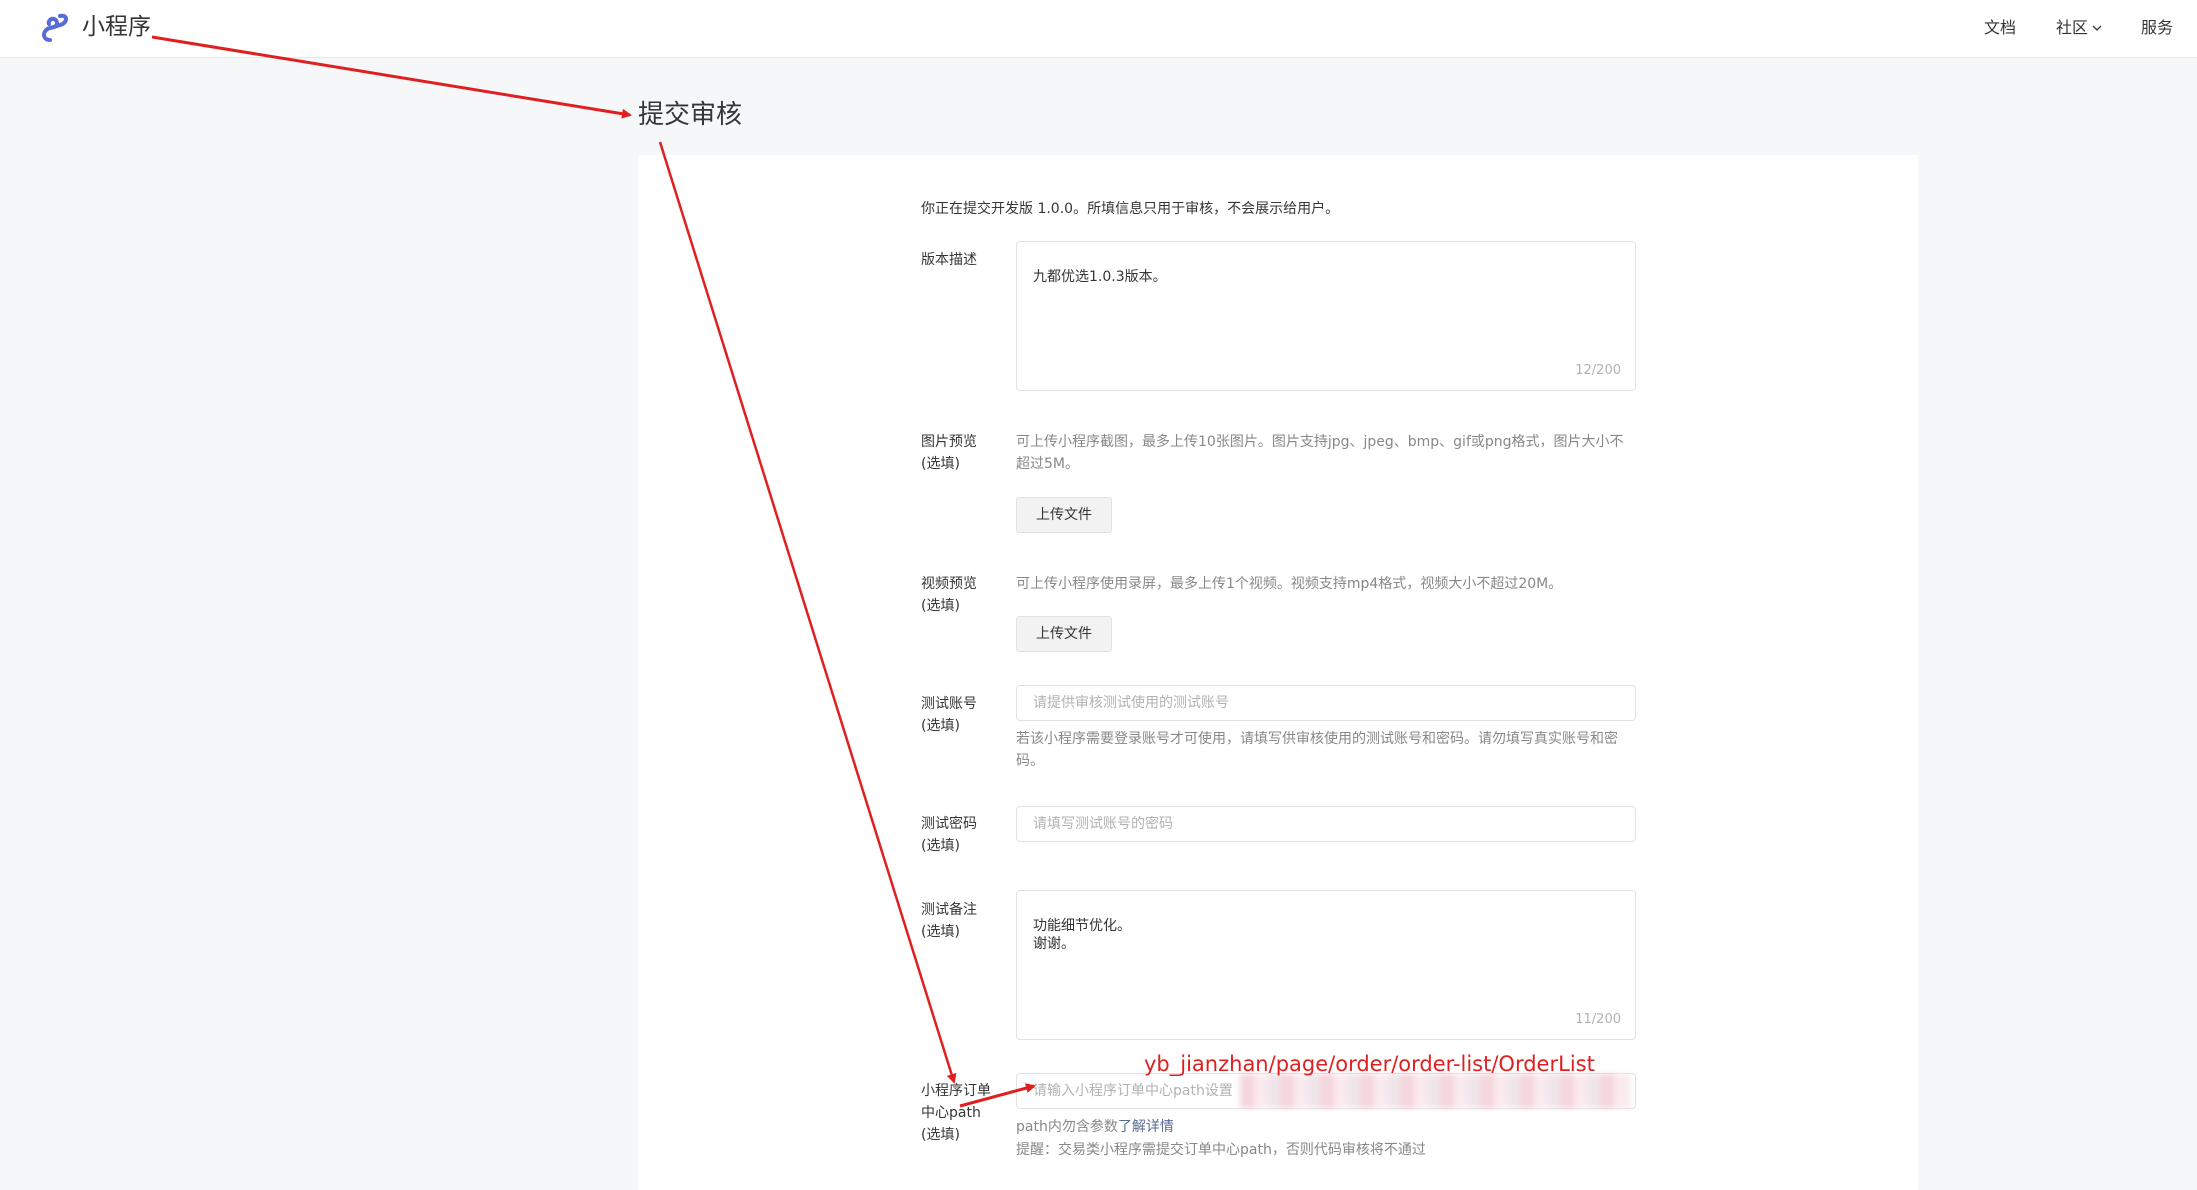  What do you see at coordinates (116, 27) in the screenshot?
I see `app-title: 小程序` at bounding box center [116, 27].